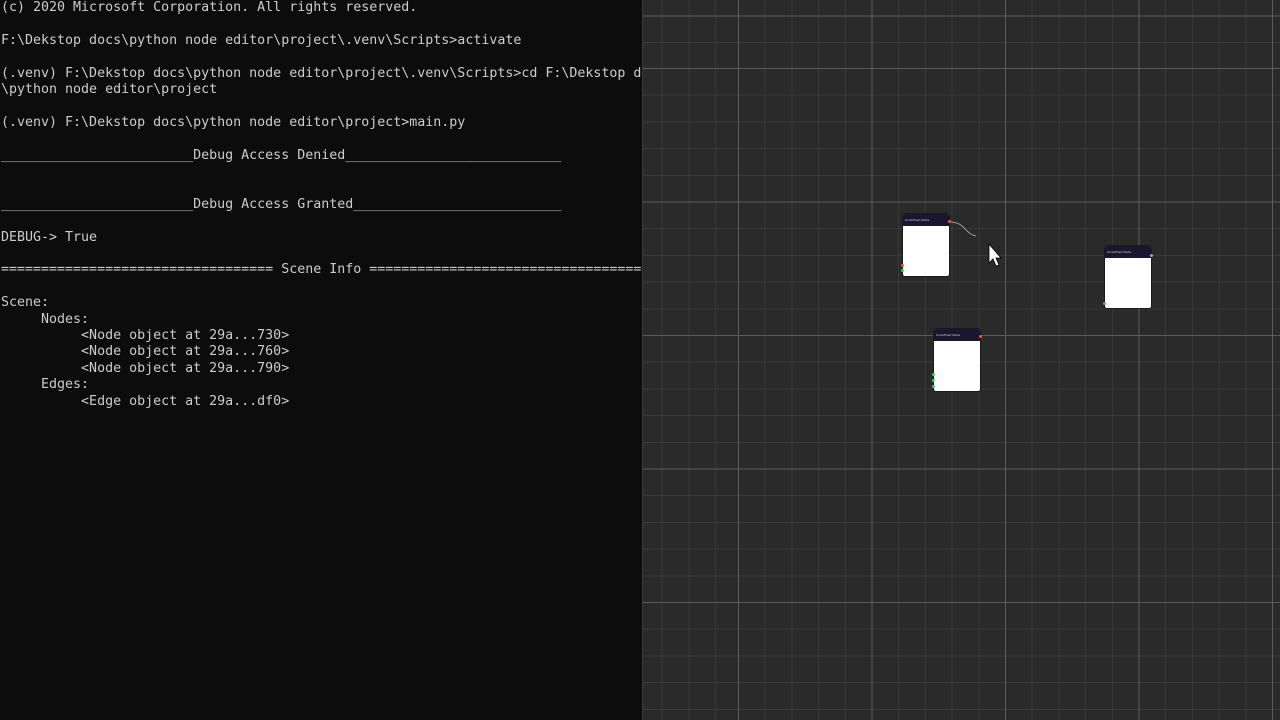 This screenshot has height=720, width=1280. I want to click on terminal-line: Nodes:, so click(45, 319).